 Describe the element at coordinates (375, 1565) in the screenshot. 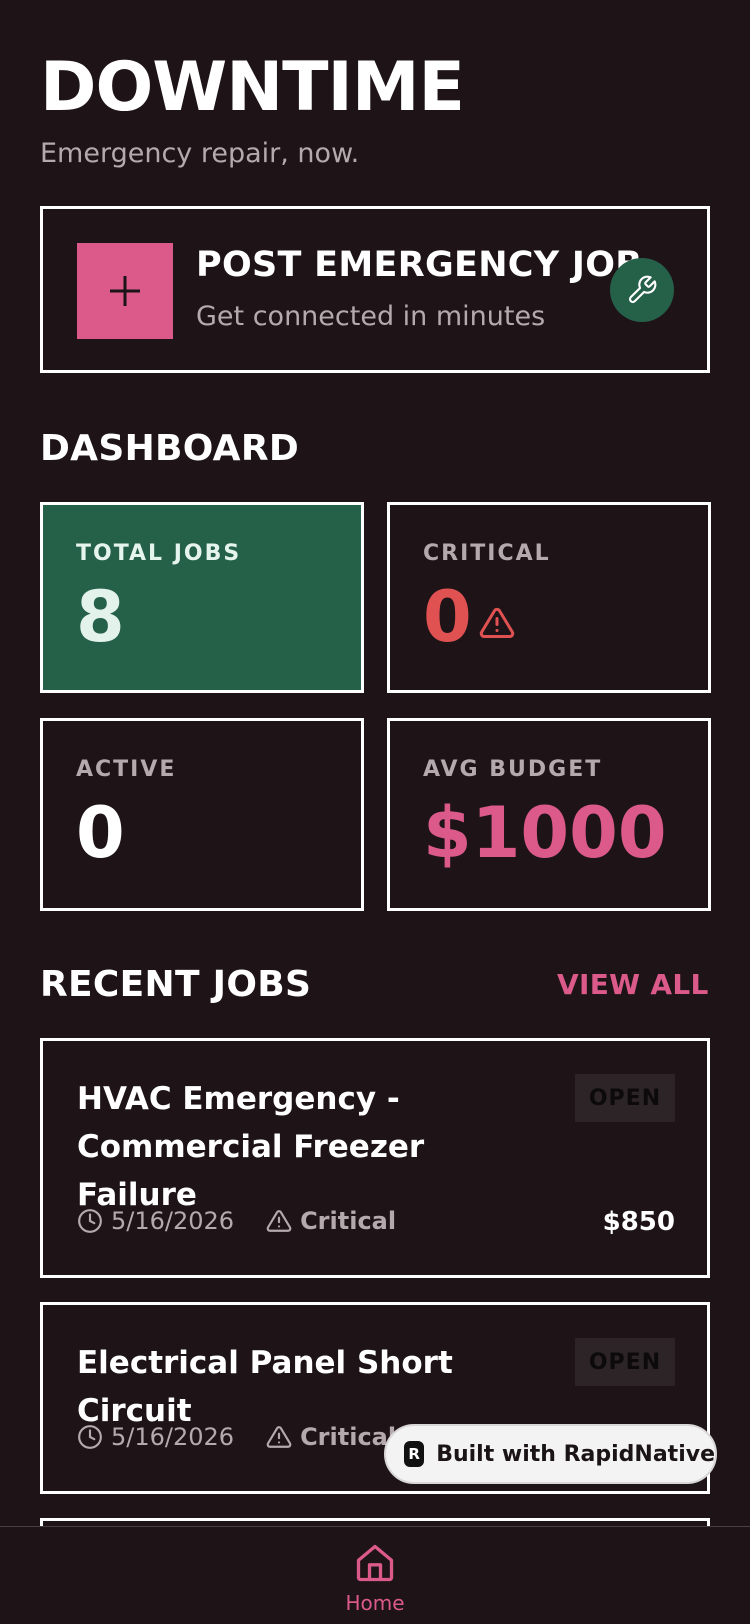

I see `home-icon` at that location.